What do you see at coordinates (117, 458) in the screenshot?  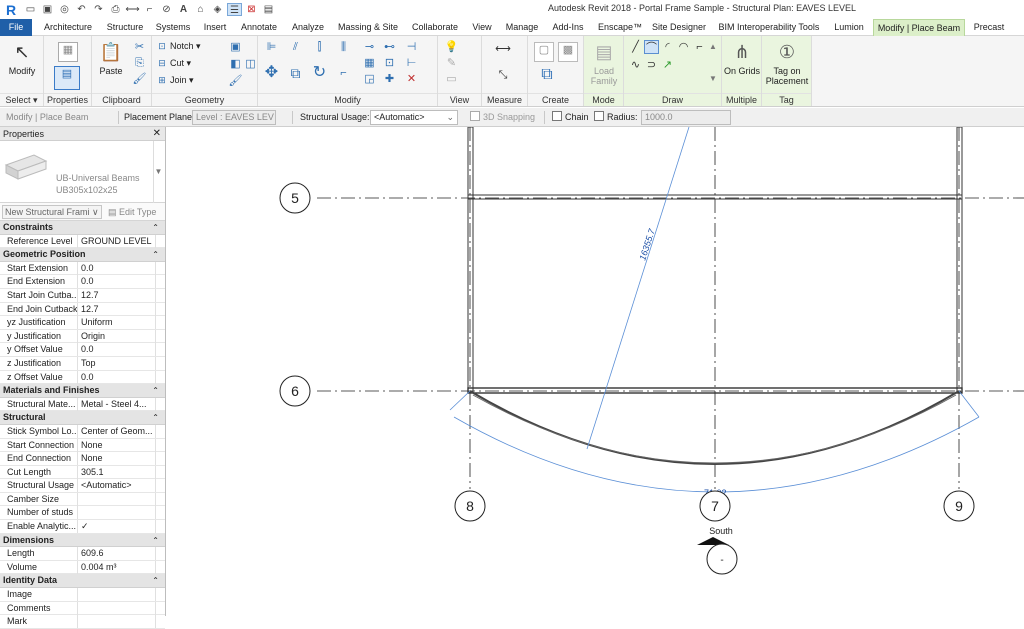 I see `property-value: None` at bounding box center [117, 458].